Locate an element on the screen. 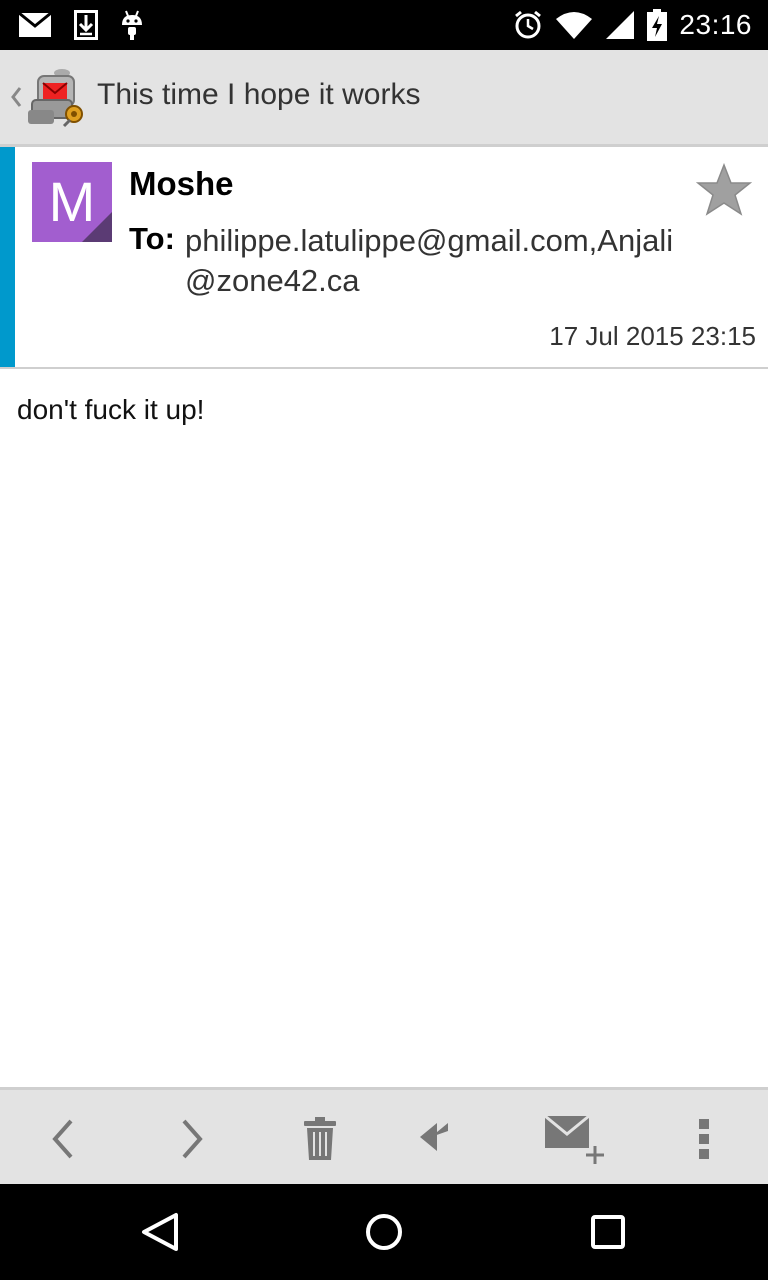  notification-icons is located at coordinates (81, 25).